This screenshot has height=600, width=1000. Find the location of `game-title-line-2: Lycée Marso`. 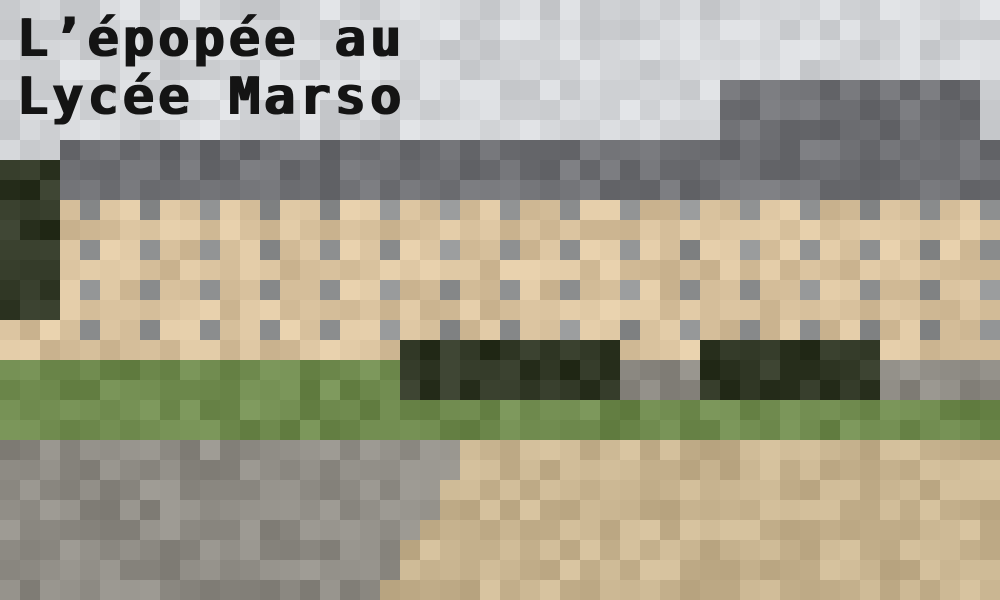

game-title-line-2: Lycée Marso is located at coordinates (210, 97).